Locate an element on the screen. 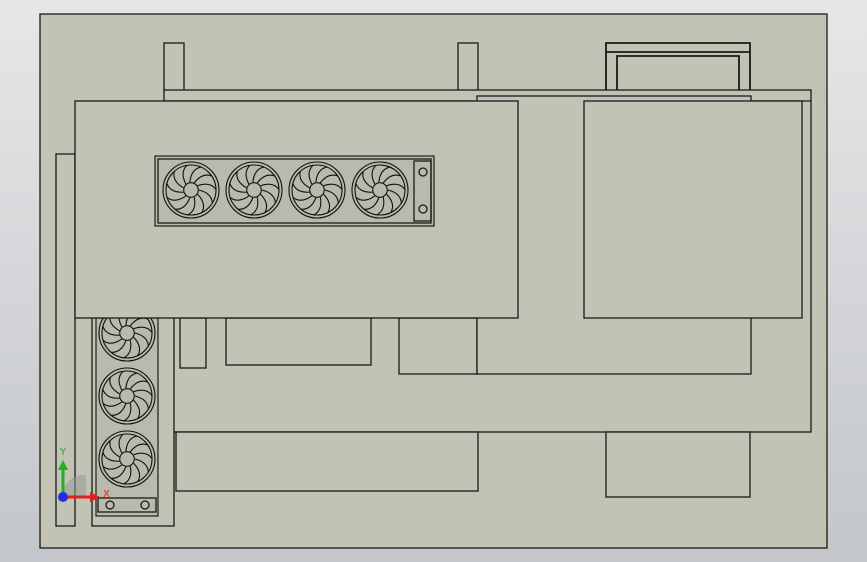 The width and height of the screenshot is (867, 562). right-module-cover is located at coordinates (693, 209).